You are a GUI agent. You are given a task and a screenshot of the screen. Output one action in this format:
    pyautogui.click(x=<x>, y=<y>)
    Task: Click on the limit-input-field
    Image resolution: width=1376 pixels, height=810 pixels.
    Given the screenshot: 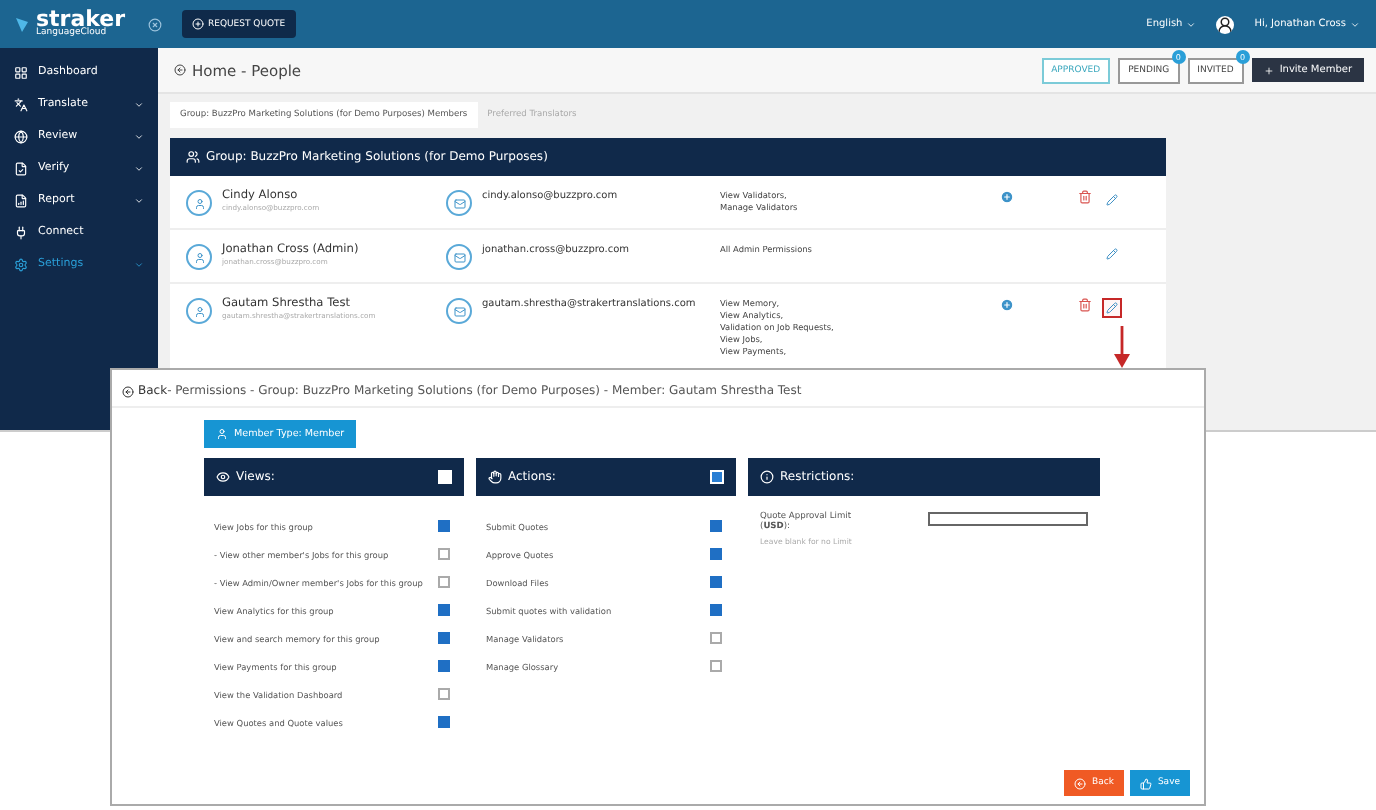 What is the action you would take?
    pyautogui.click(x=1008, y=519)
    